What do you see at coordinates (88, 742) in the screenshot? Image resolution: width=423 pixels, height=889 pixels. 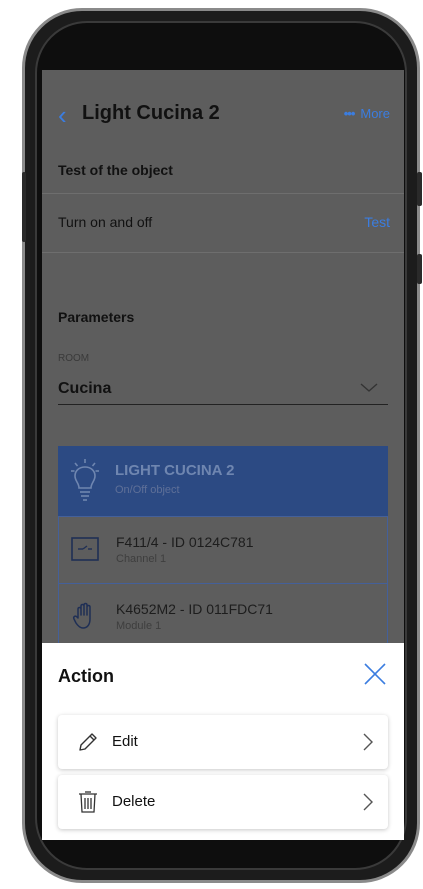 I see `pencil-icon` at bounding box center [88, 742].